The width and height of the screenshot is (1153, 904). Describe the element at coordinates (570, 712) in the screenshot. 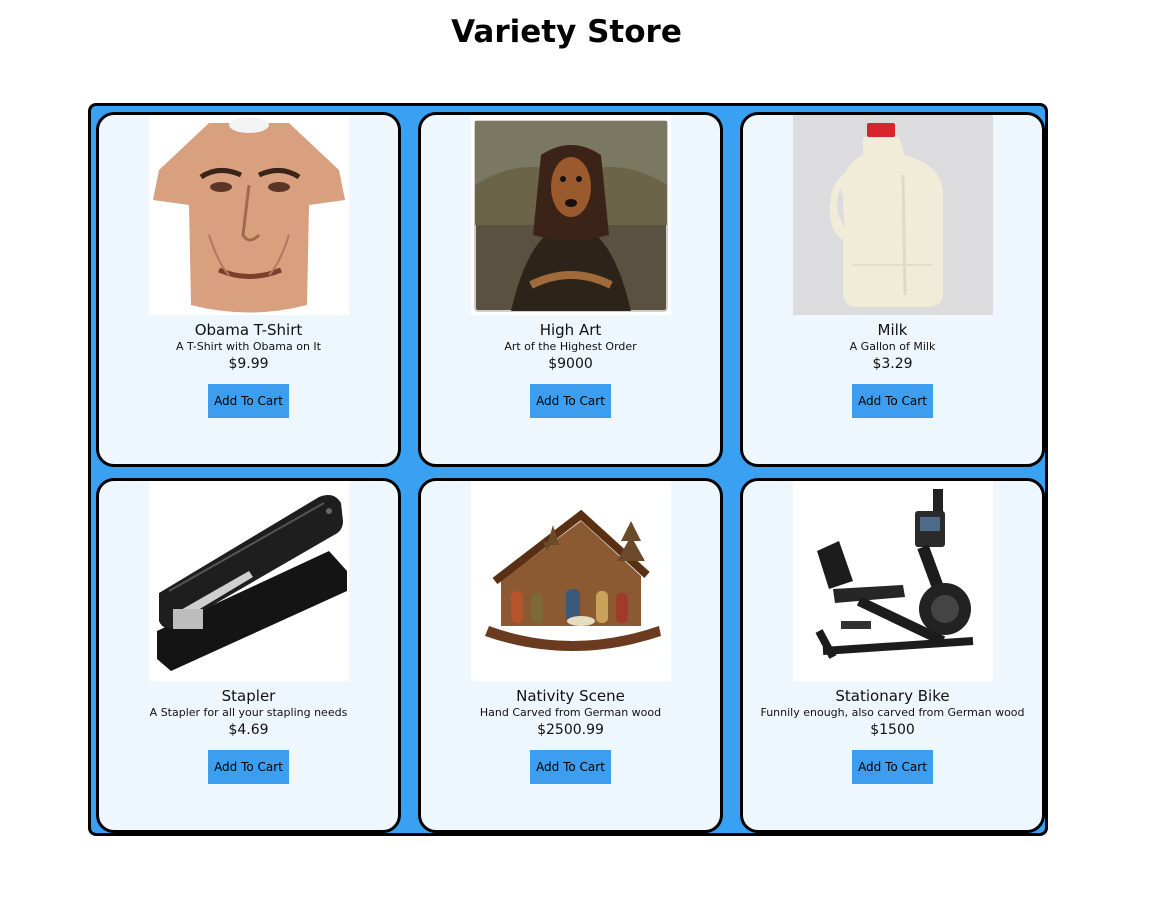

I see `product-description: Hand Carved from German wood` at that location.